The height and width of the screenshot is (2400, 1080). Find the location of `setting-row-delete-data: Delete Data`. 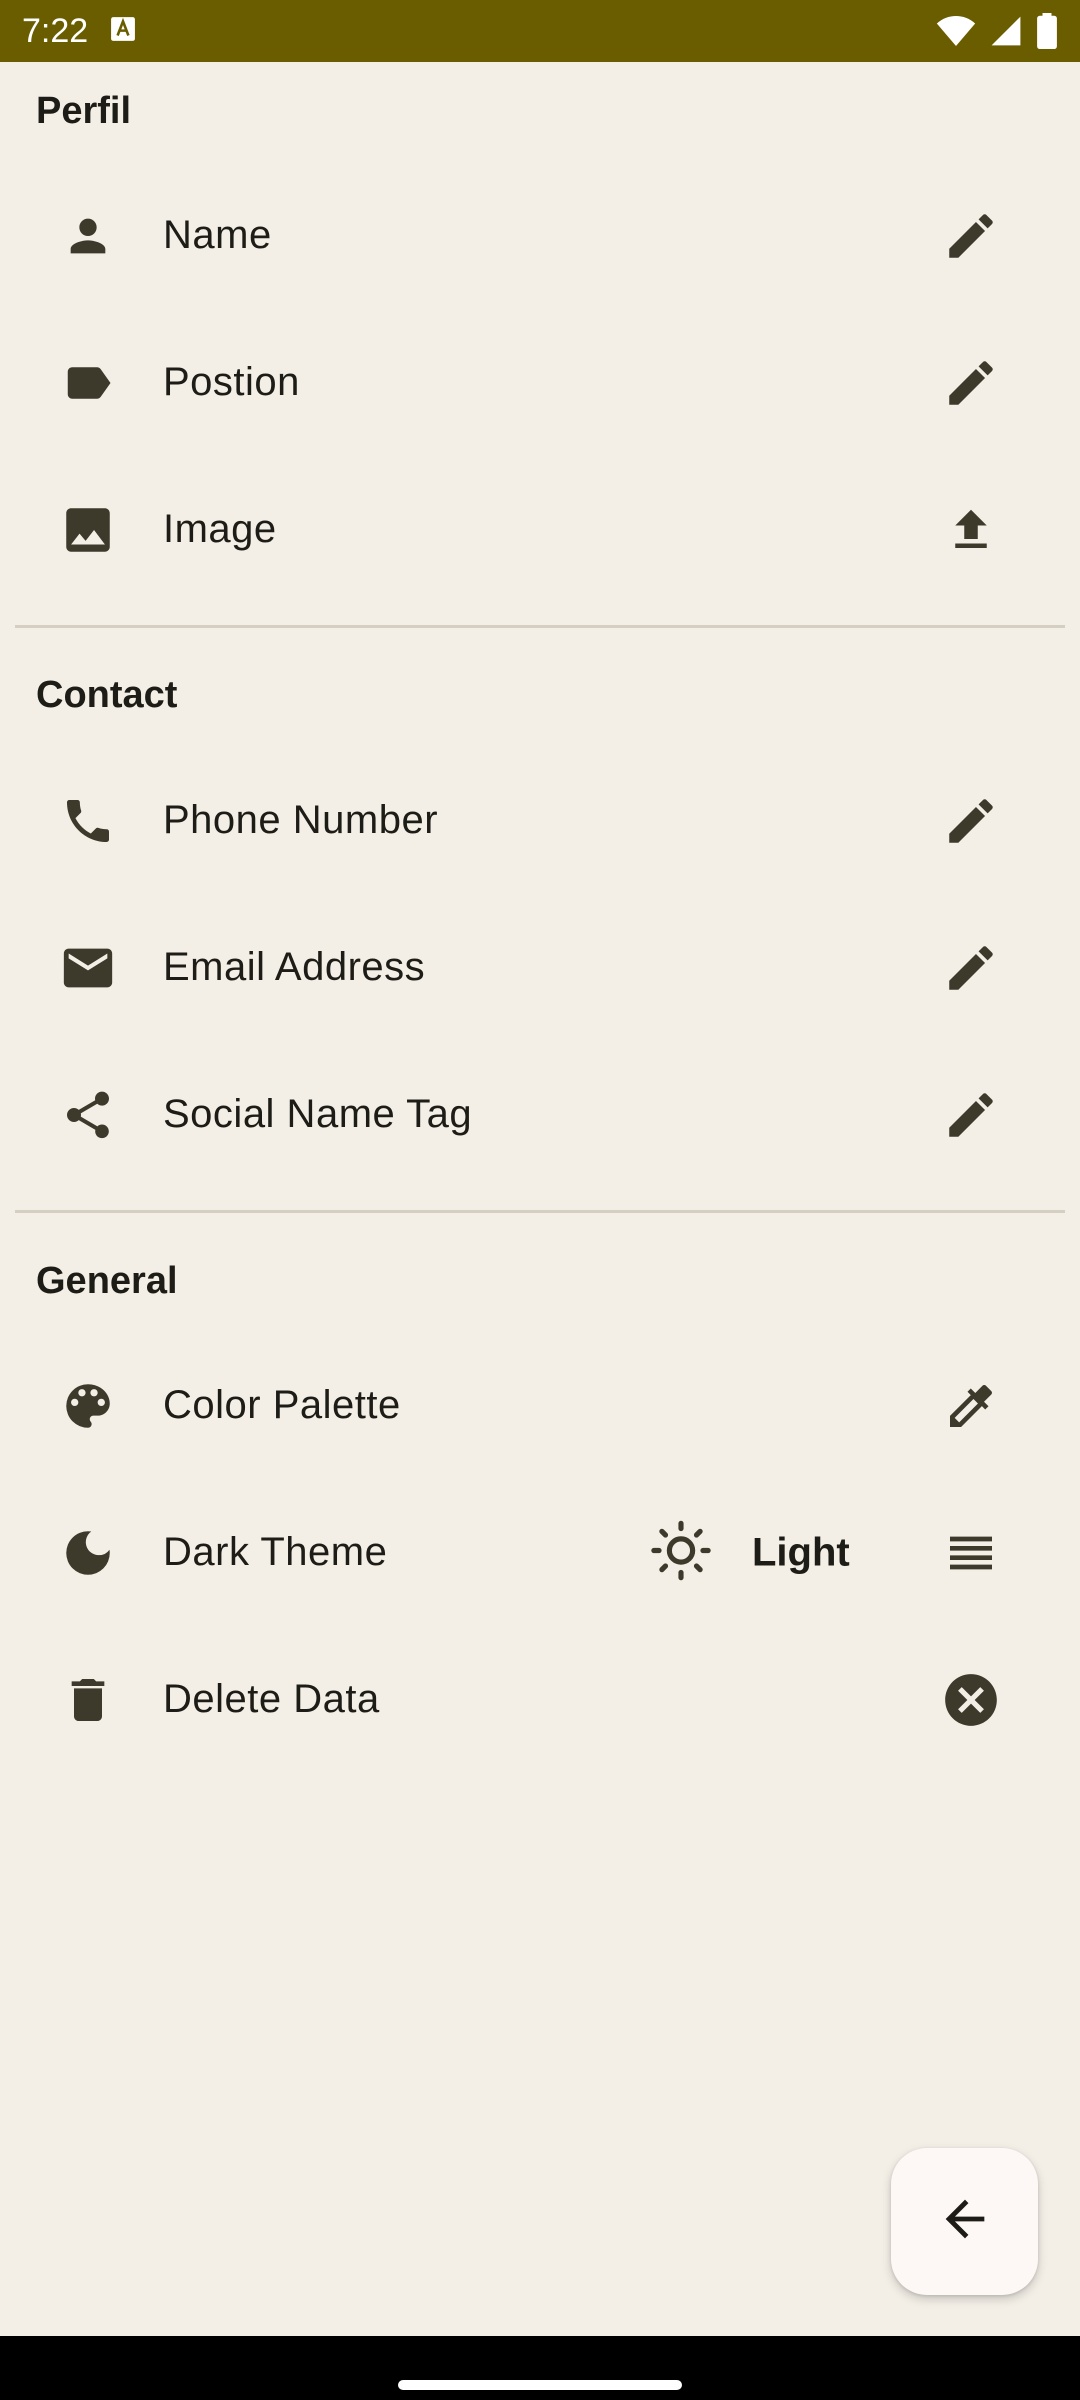

setting-row-delete-data: Delete Data is located at coordinates (540, 1699).